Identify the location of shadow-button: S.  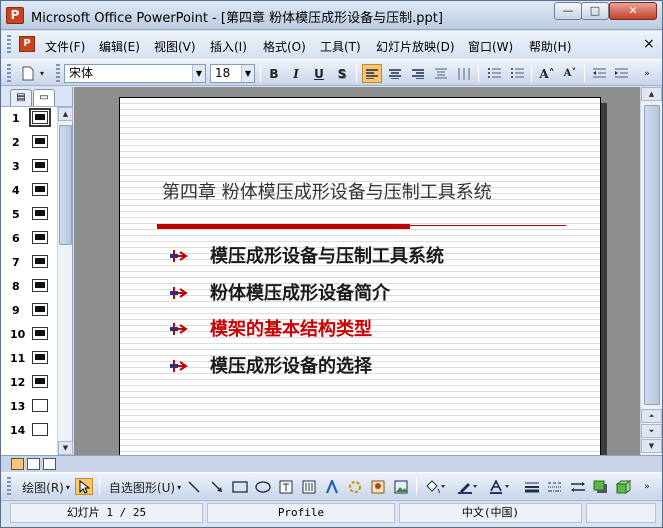
(342, 73).